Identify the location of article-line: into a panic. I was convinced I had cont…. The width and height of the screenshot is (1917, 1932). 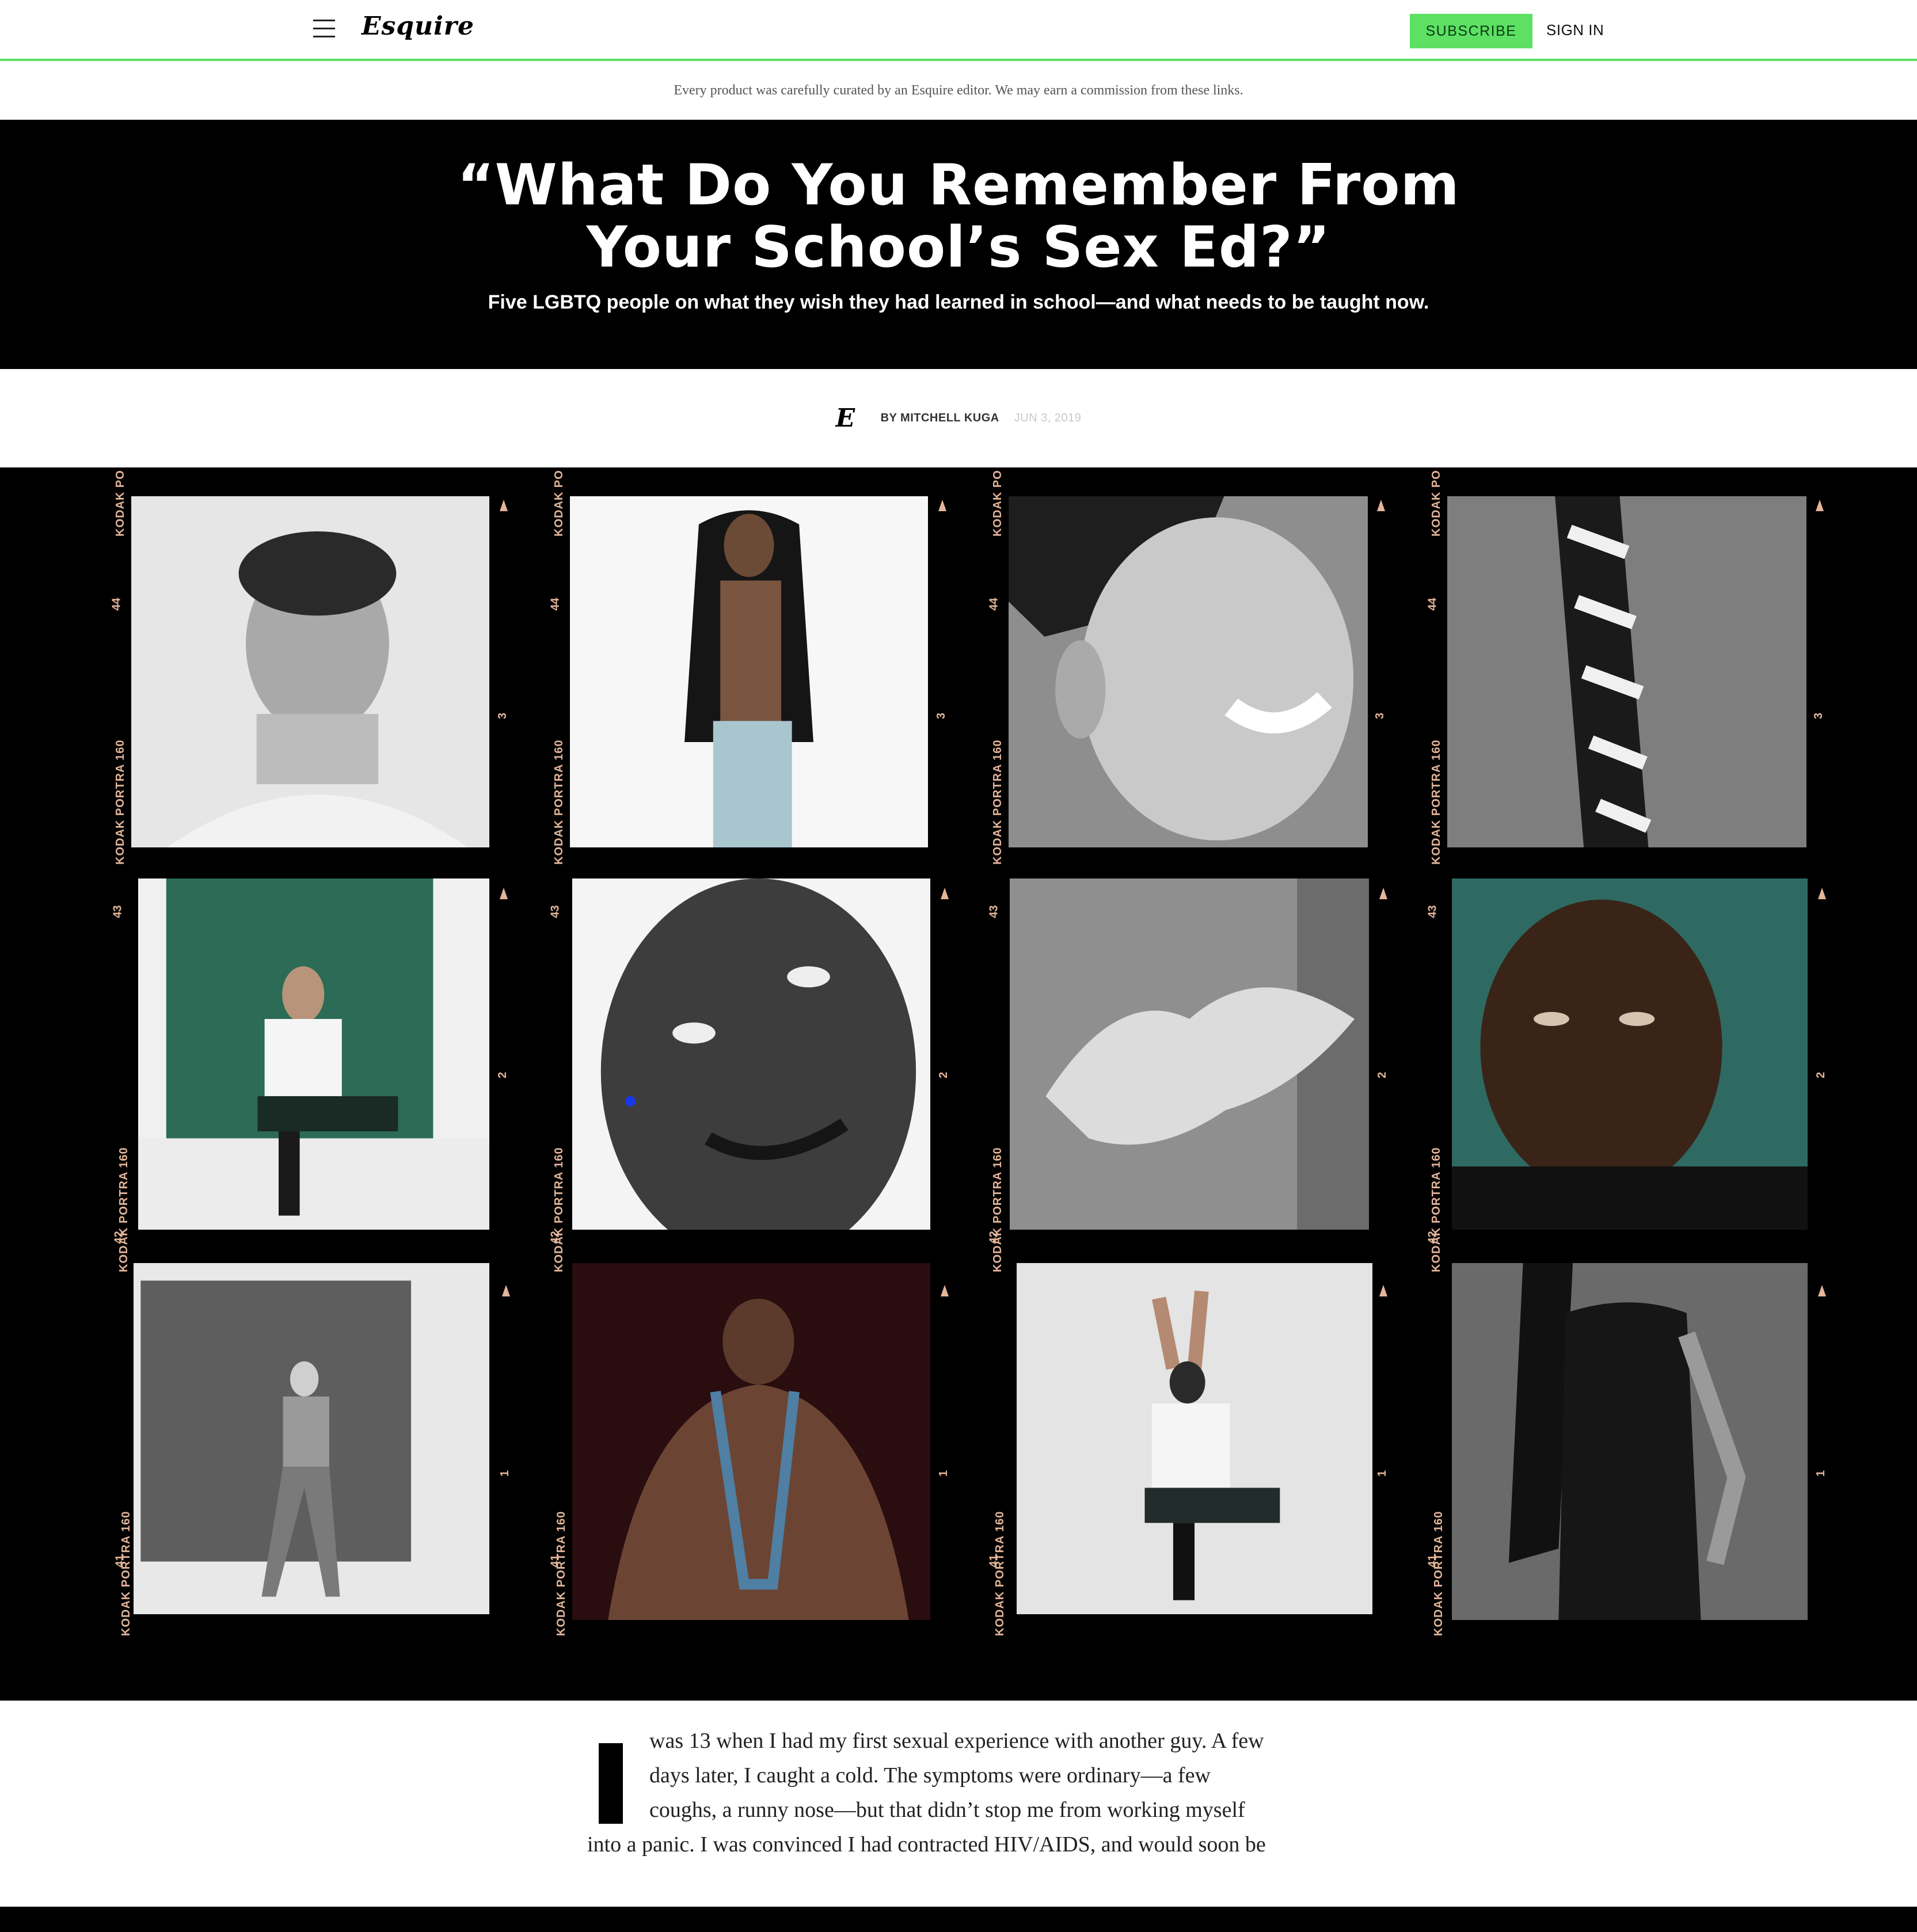
(926, 1844).